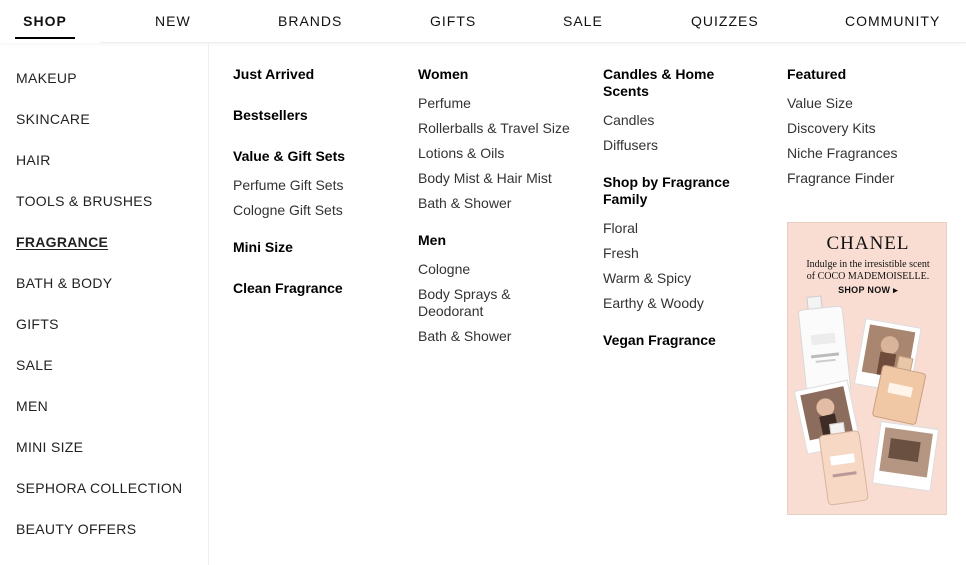 The image size is (966, 565). Describe the element at coordinates (464, 294) in the screenshot. I see `menu-link-body-sprays-line1: Body Sprays &` at that location.